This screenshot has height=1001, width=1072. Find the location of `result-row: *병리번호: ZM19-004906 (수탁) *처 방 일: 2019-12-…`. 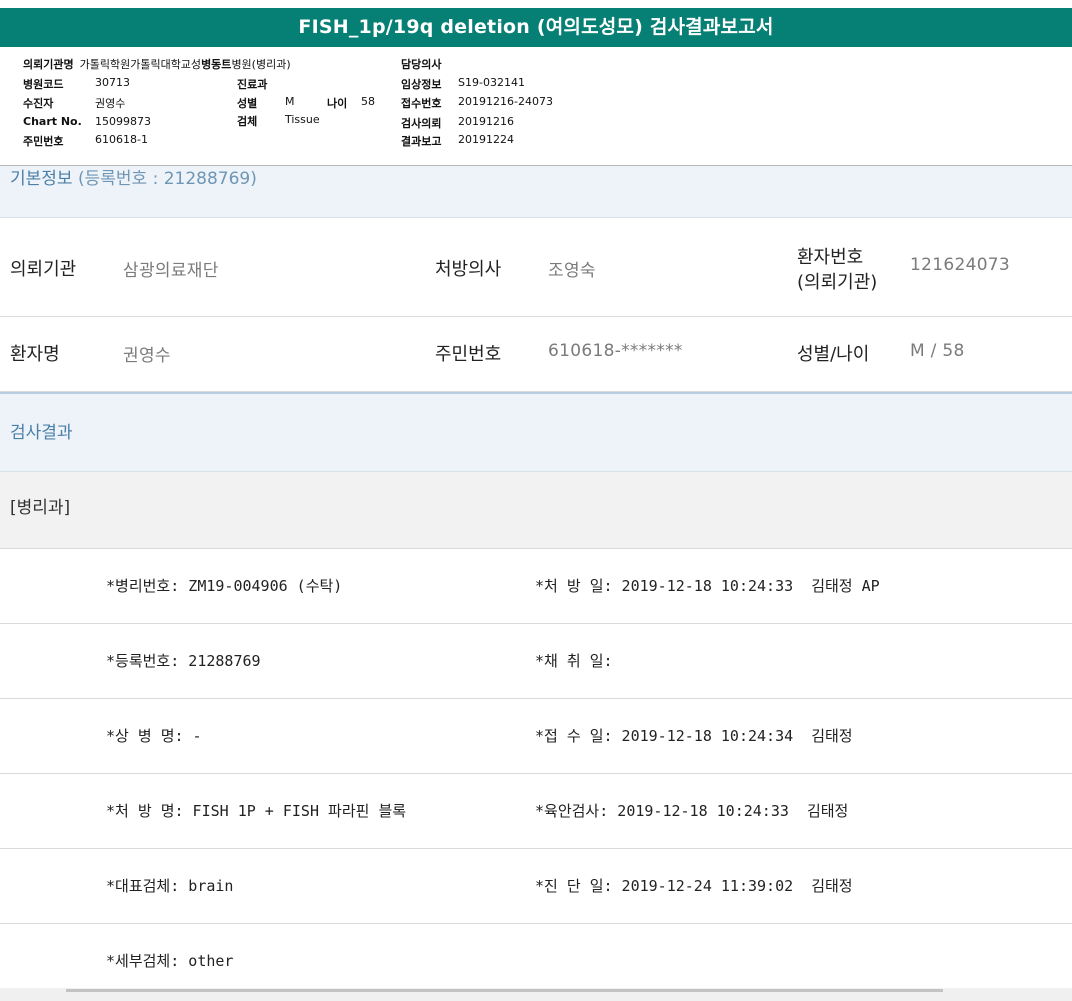

result-row: *병리번호: ZM19-004906 (수탁) *처 방 일: 2019-12-… is located at coordinates (536, 586).